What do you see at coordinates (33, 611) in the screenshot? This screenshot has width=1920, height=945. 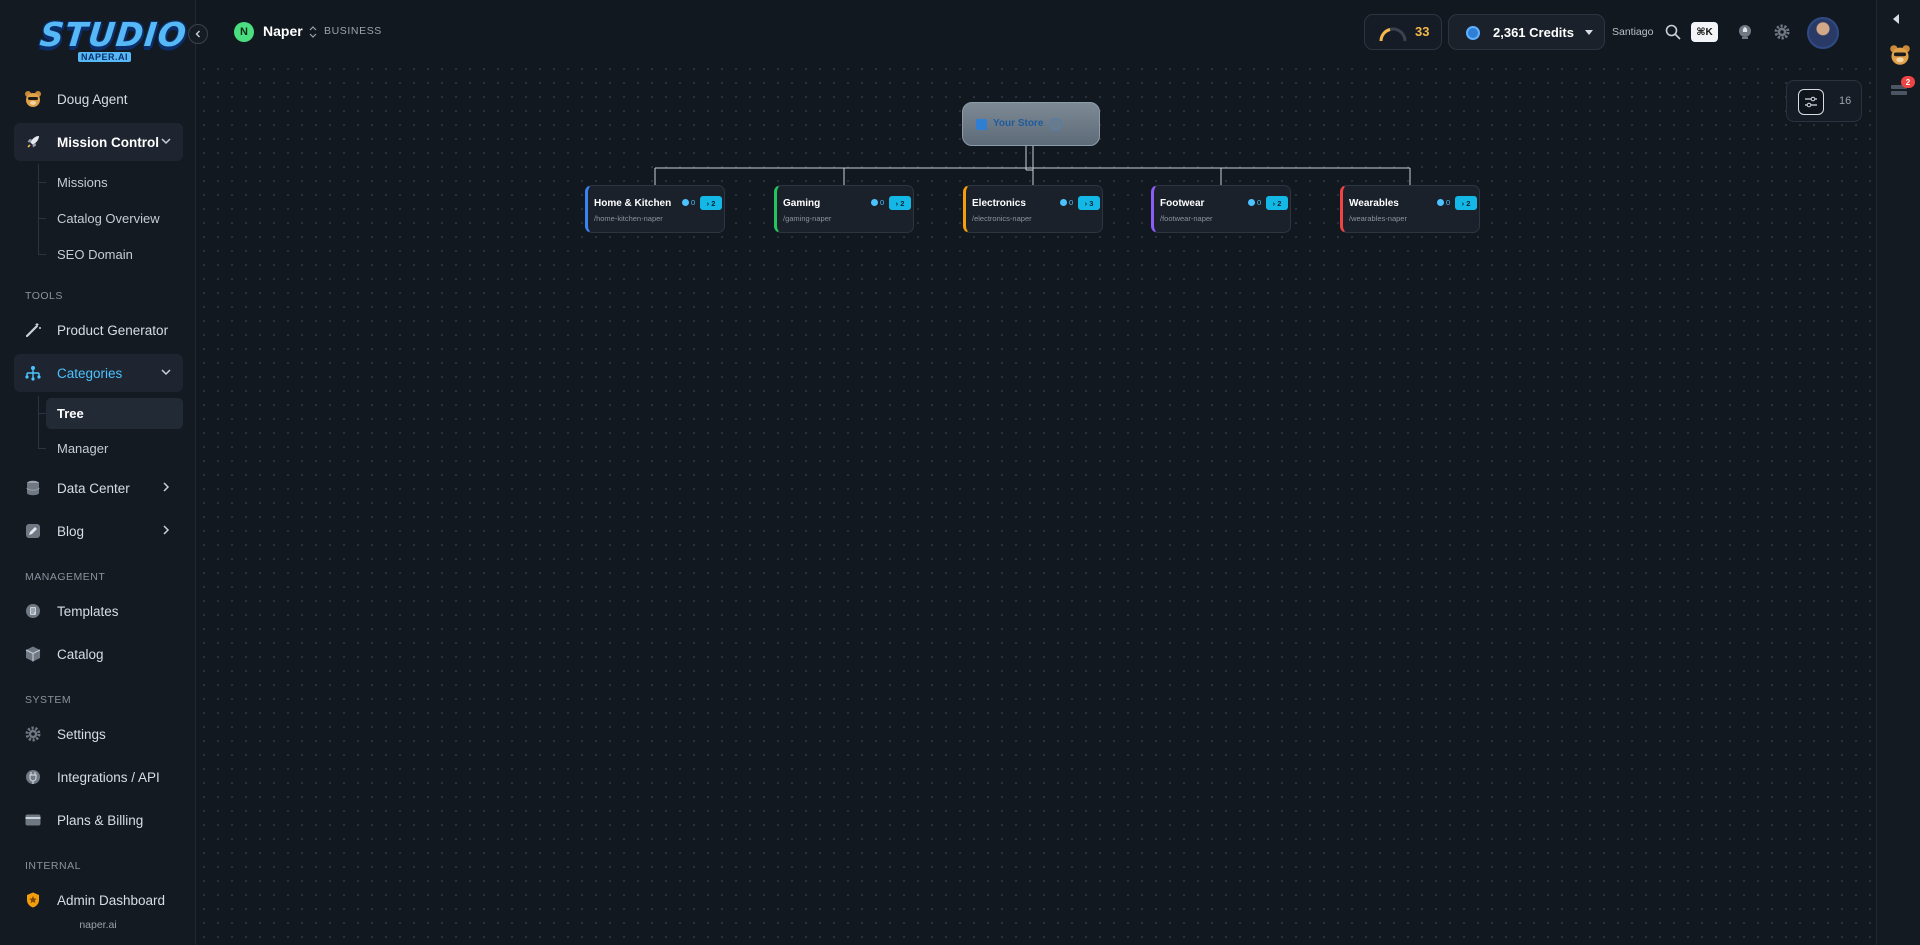 I see `templates-icon` at bounding box center [33, 611].